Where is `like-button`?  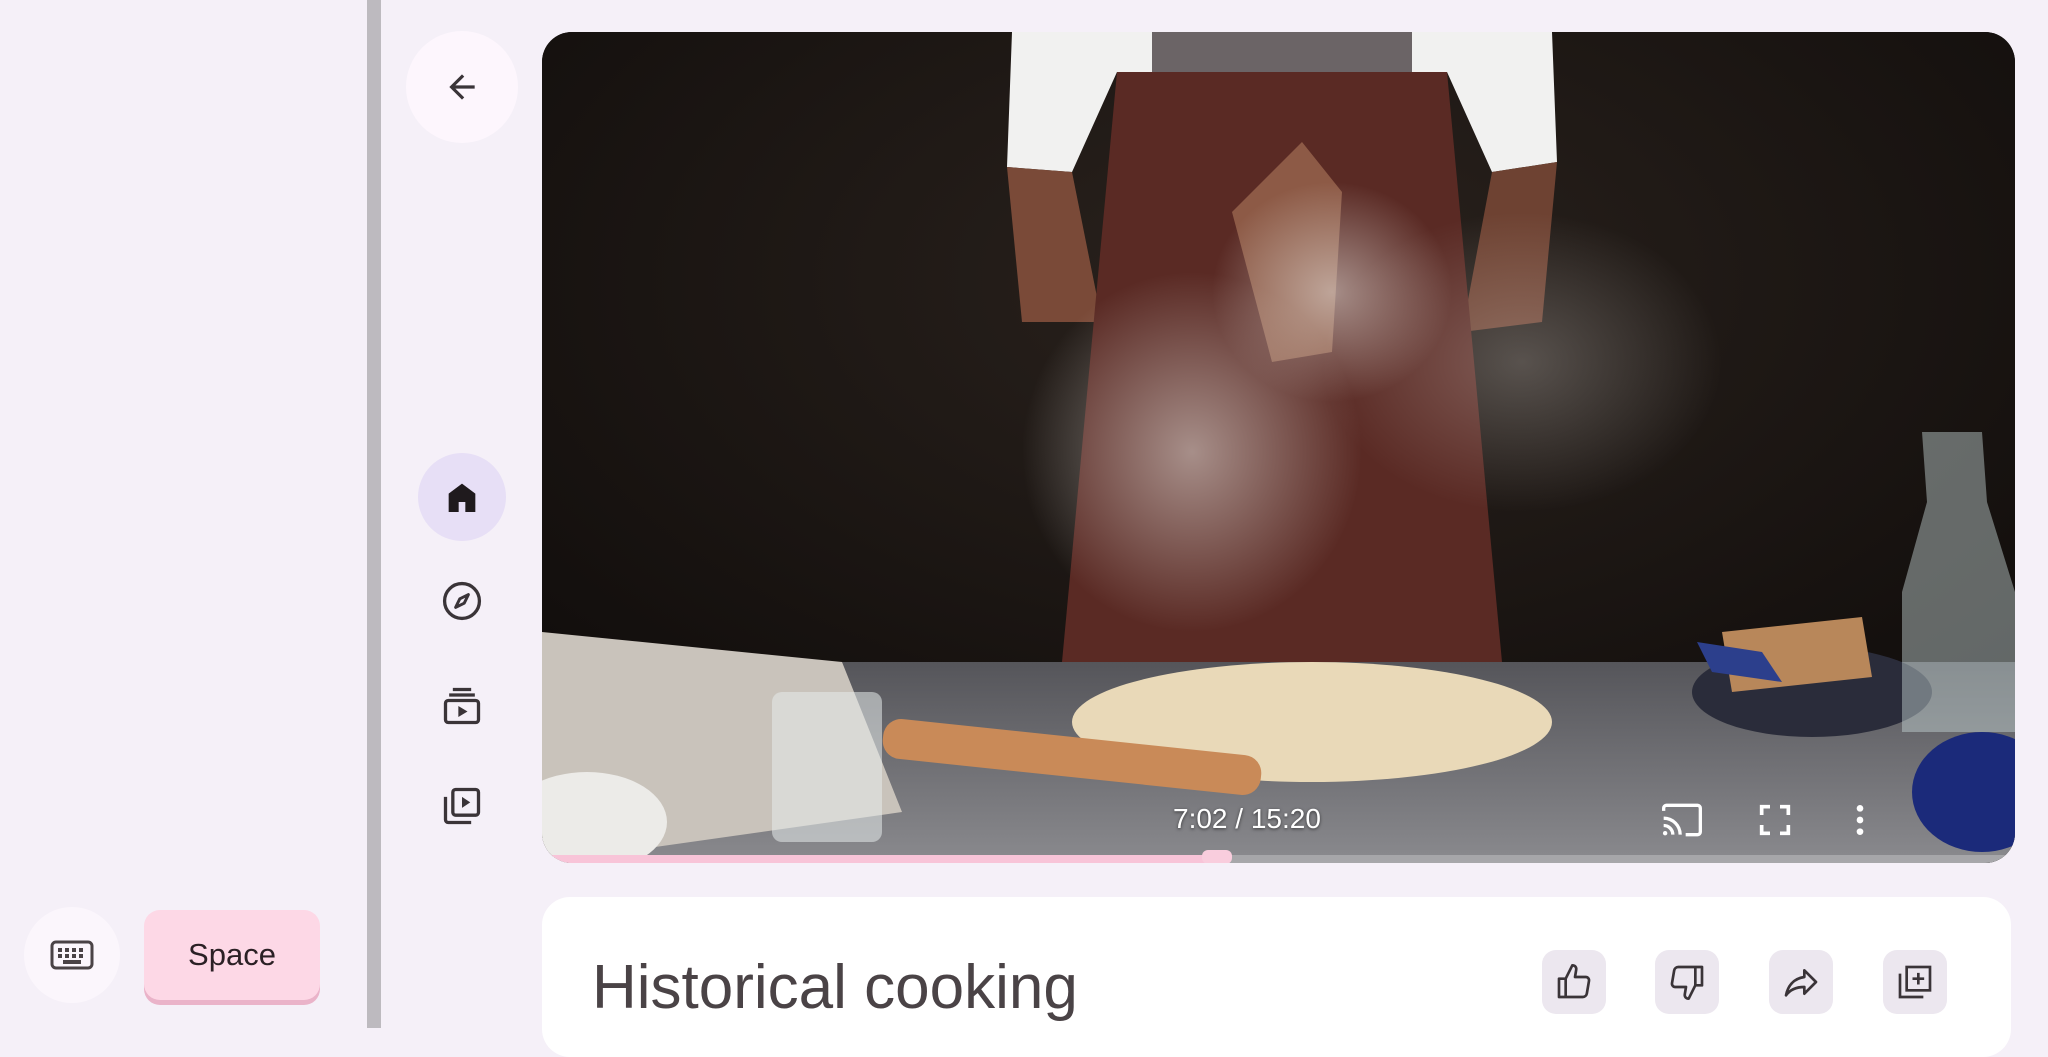
like-button is located at coordinates (1574, 982).